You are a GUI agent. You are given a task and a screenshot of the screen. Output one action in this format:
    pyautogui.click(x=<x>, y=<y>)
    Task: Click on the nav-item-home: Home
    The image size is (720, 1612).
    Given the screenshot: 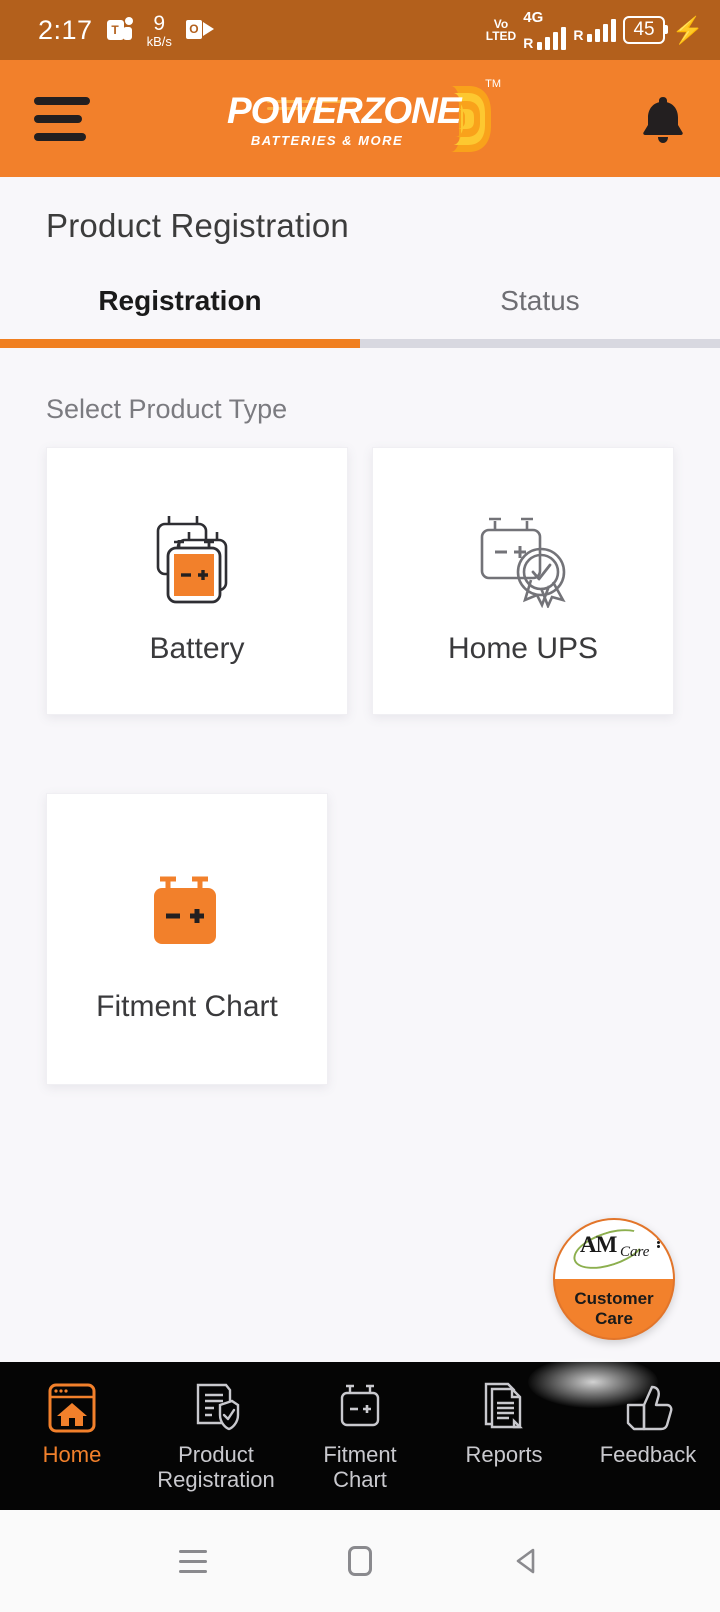 What is the action you would take?
    pyautogui.click(x=72, y=1423)
    